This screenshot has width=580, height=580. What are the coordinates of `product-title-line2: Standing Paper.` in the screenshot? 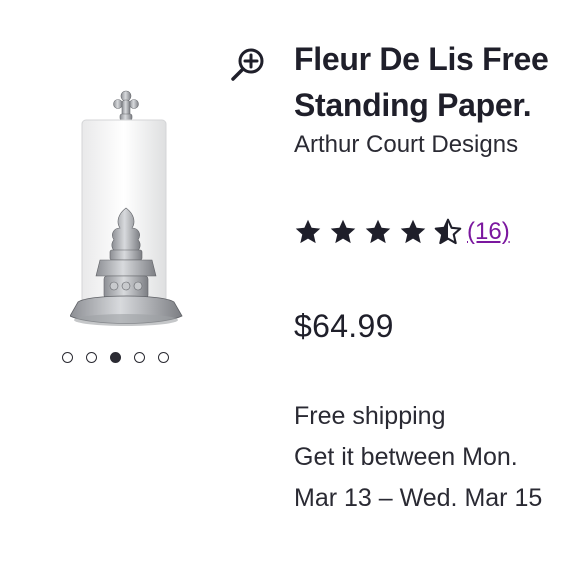 It's located at (413, 105).